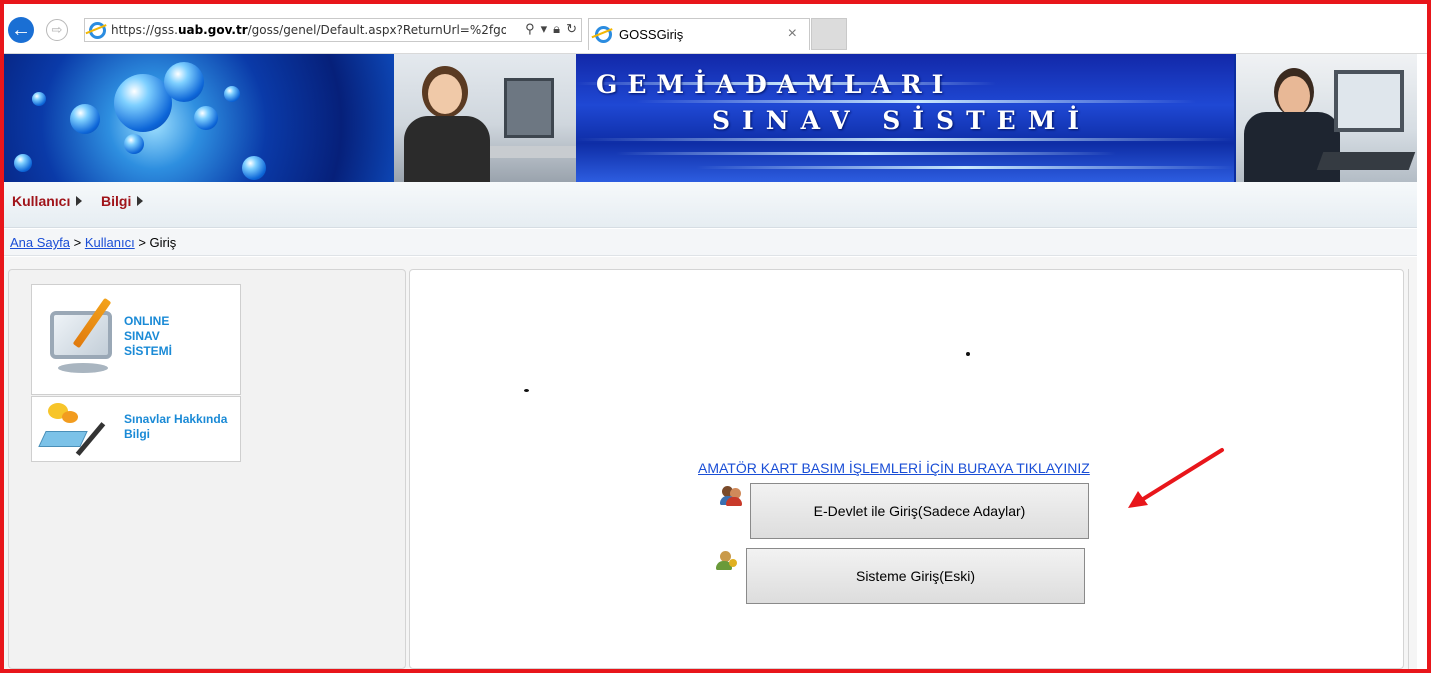 The height and width of the screenshot is (673, 1431). Describe the element at coordinates (97, 30) in the screenshot. I see `ie-site-icon` at that location.